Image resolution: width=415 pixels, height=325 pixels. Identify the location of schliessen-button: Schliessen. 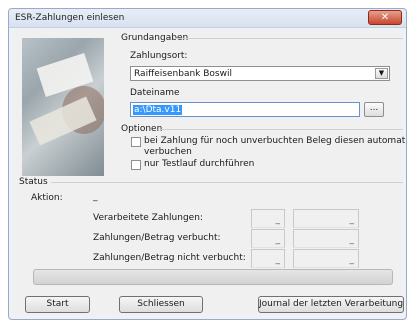
(161, 304).